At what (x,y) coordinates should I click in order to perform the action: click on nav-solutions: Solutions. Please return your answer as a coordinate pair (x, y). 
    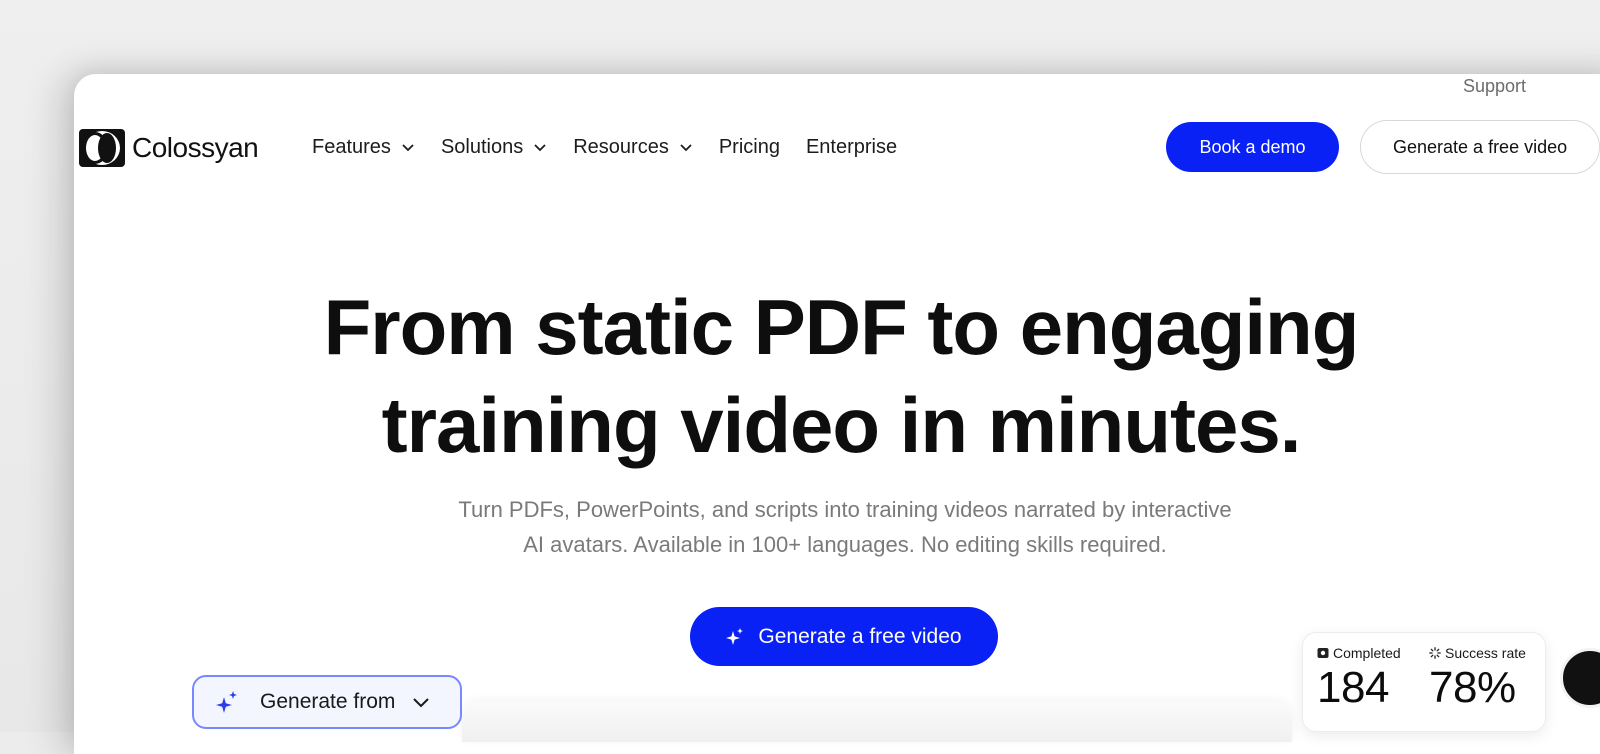
    Looking at the image, I should click on (494, 147).